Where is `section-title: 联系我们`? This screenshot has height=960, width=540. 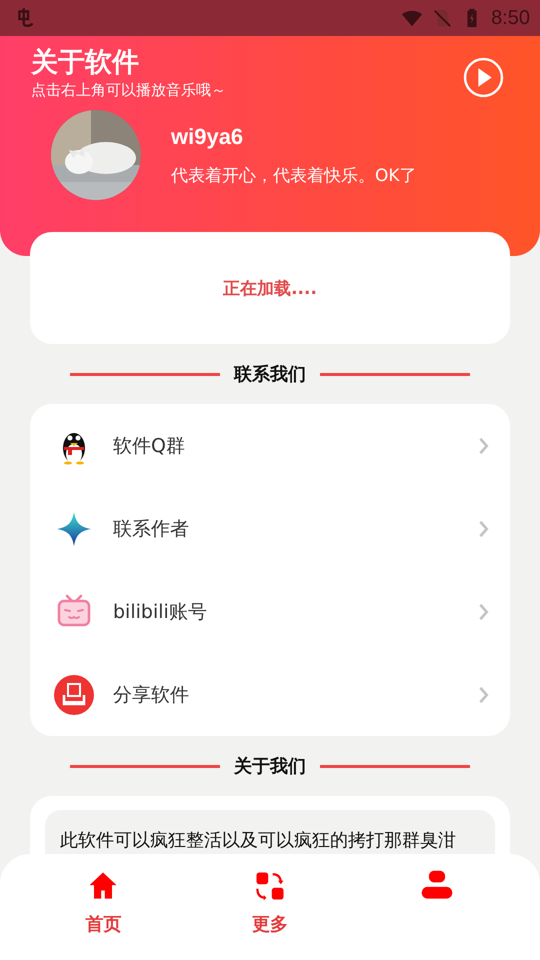 section-title: 联系我们 is located at coordinates (270, 374).